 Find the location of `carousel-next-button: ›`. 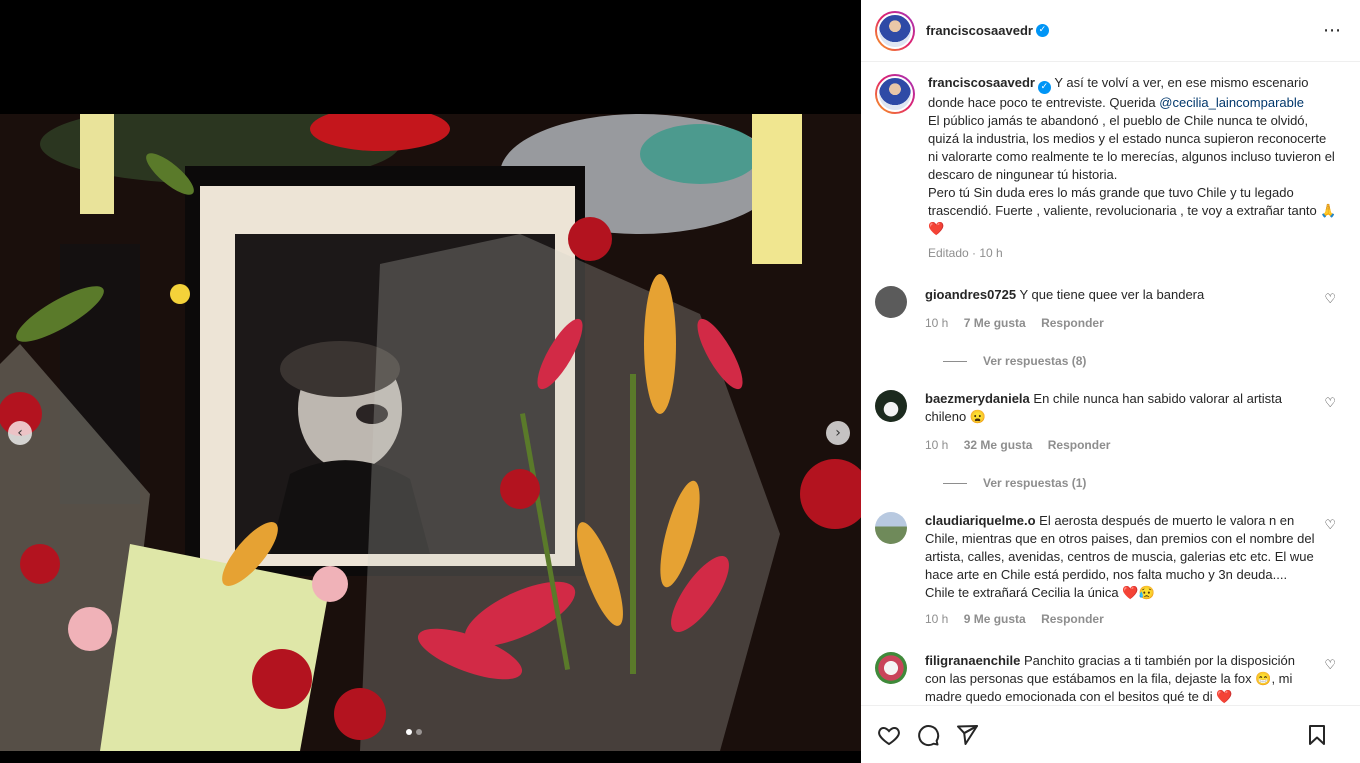

carousel-next-button: › is located at coordinates (838, 433).